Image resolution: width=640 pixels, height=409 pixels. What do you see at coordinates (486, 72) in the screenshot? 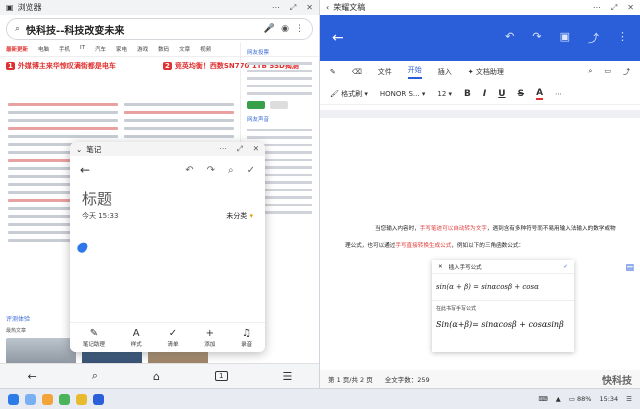
I see `tab-doc-assistant: ✦ 文档助理` at bounding box center [486, 72].